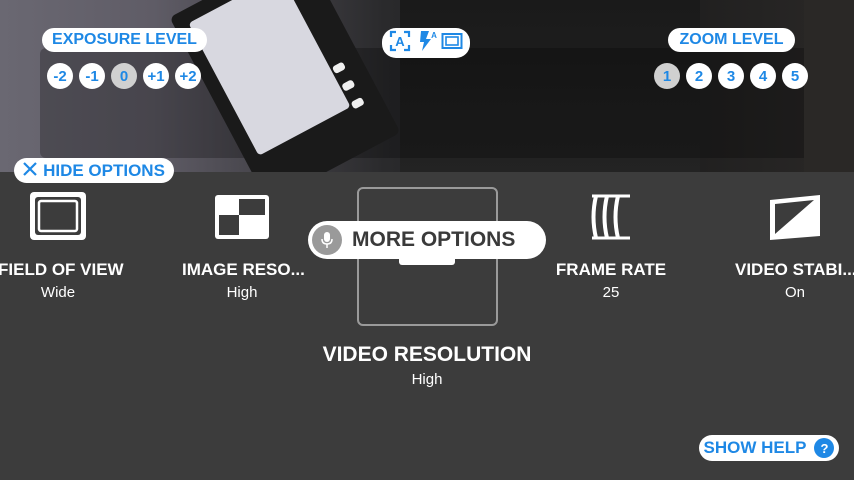  Describe the element at coordinates (795, 76) in the screenshot. I see `zoom-5: 5` at that location.